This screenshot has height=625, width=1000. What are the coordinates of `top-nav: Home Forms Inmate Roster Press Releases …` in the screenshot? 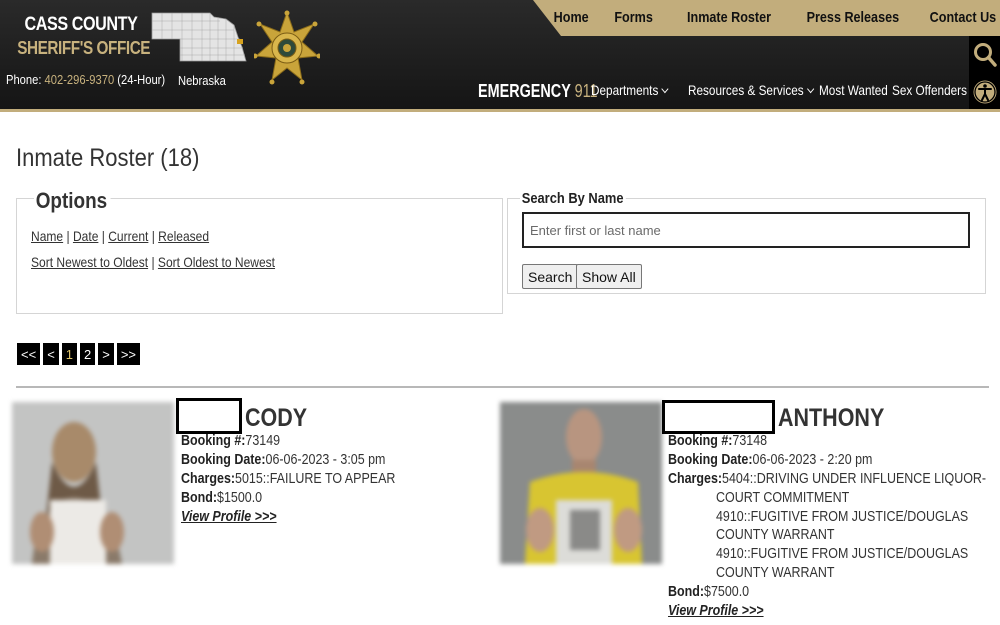 It's located at (762, 17).